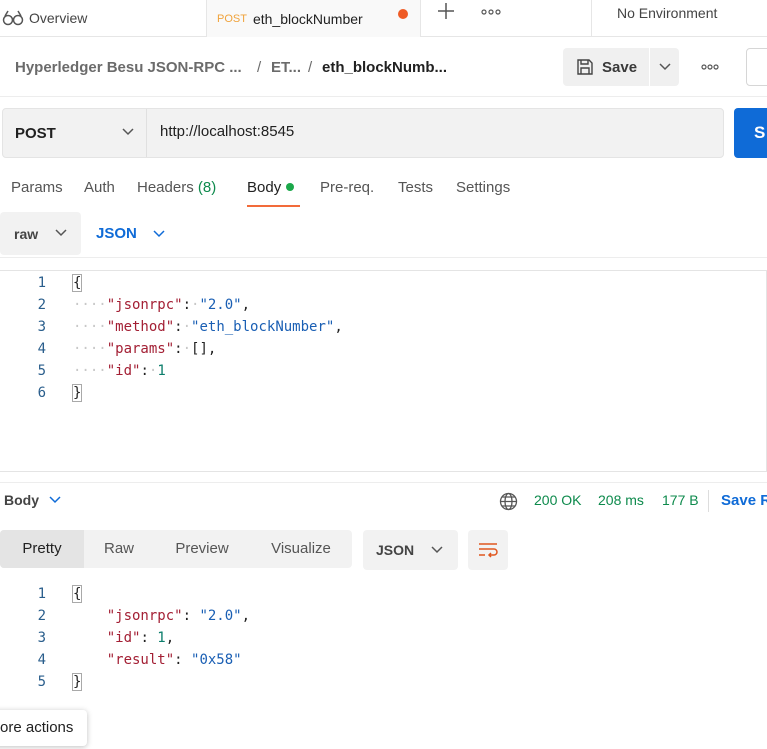 The height and width of the screenshot is (749, 767). I want to click on code-line: "result": "0x58", so click(174, 660).